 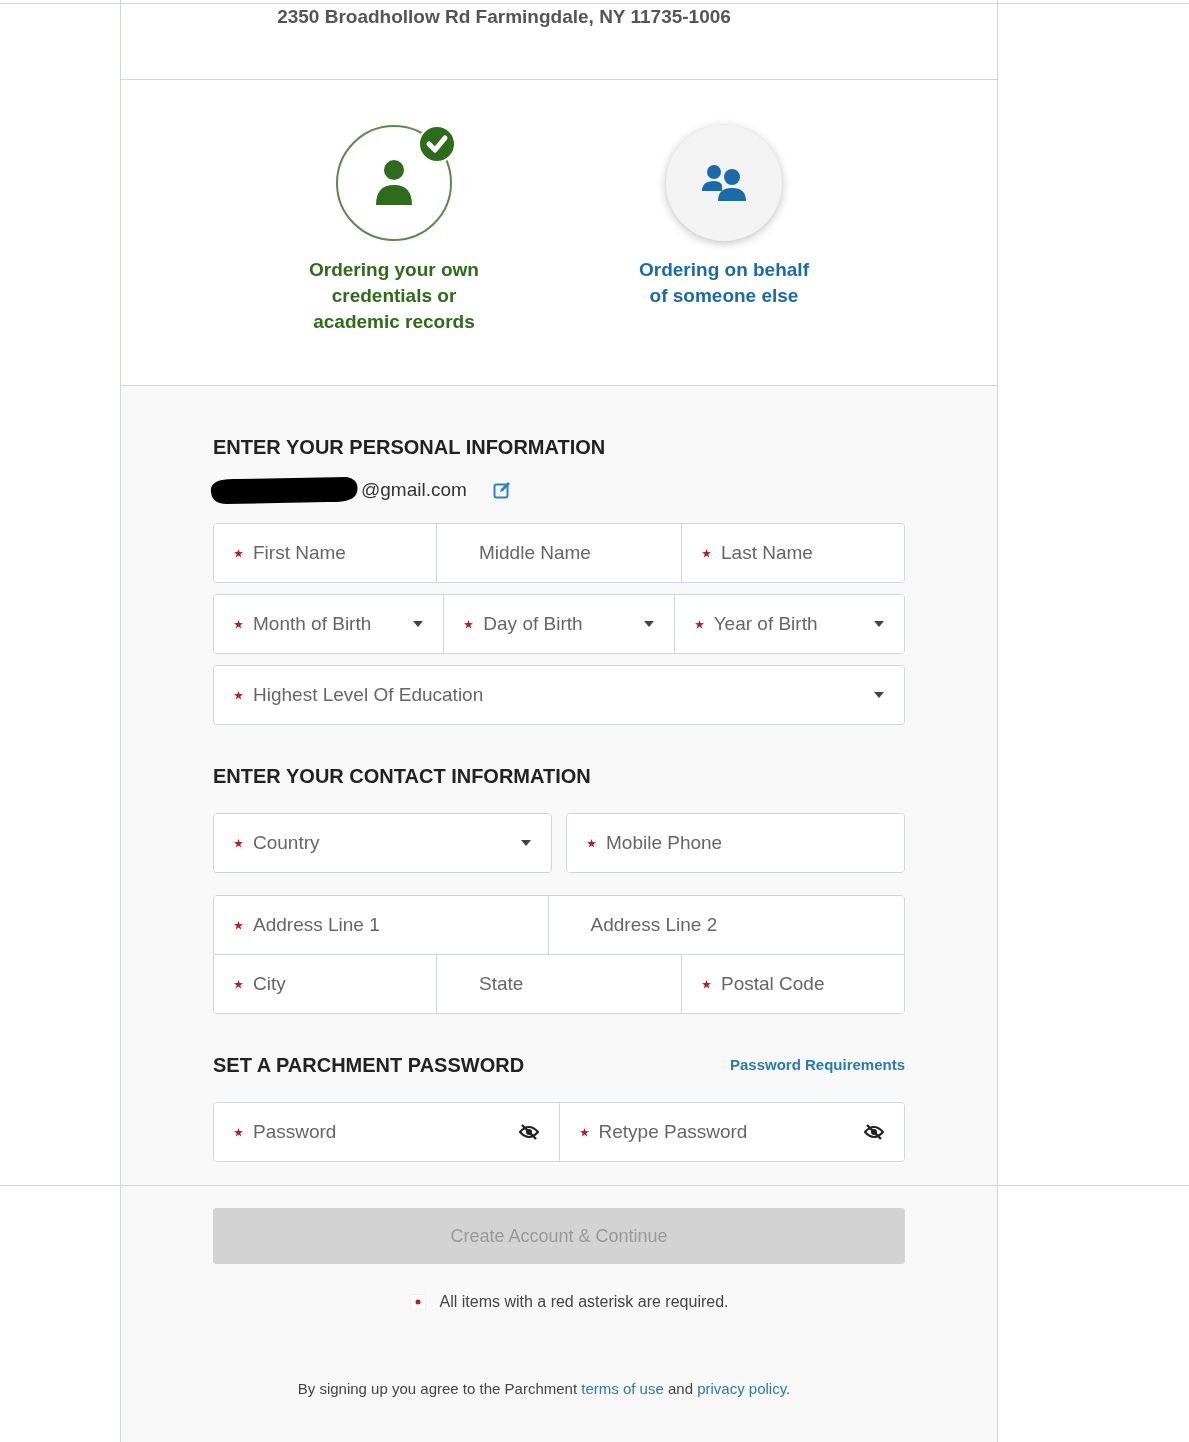 I want to click on input-field: Mobile Phone, so click(x=735, y=843).